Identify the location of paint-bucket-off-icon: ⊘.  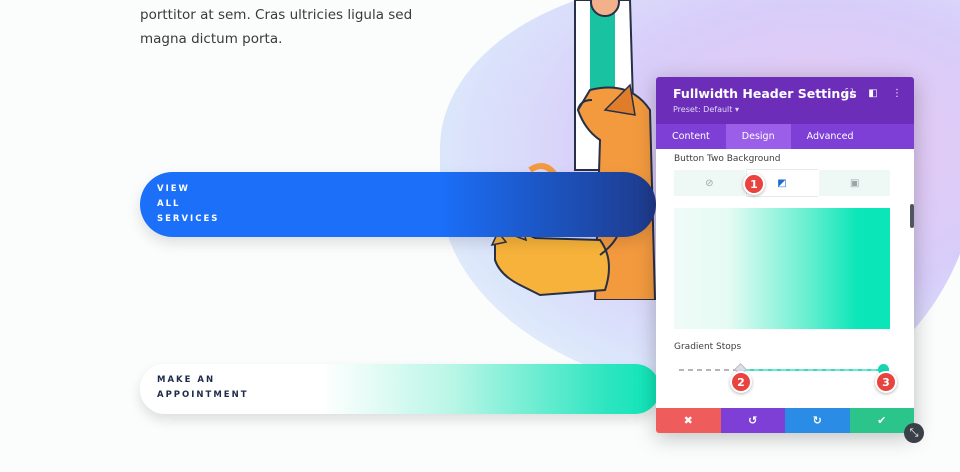
(709, 183).